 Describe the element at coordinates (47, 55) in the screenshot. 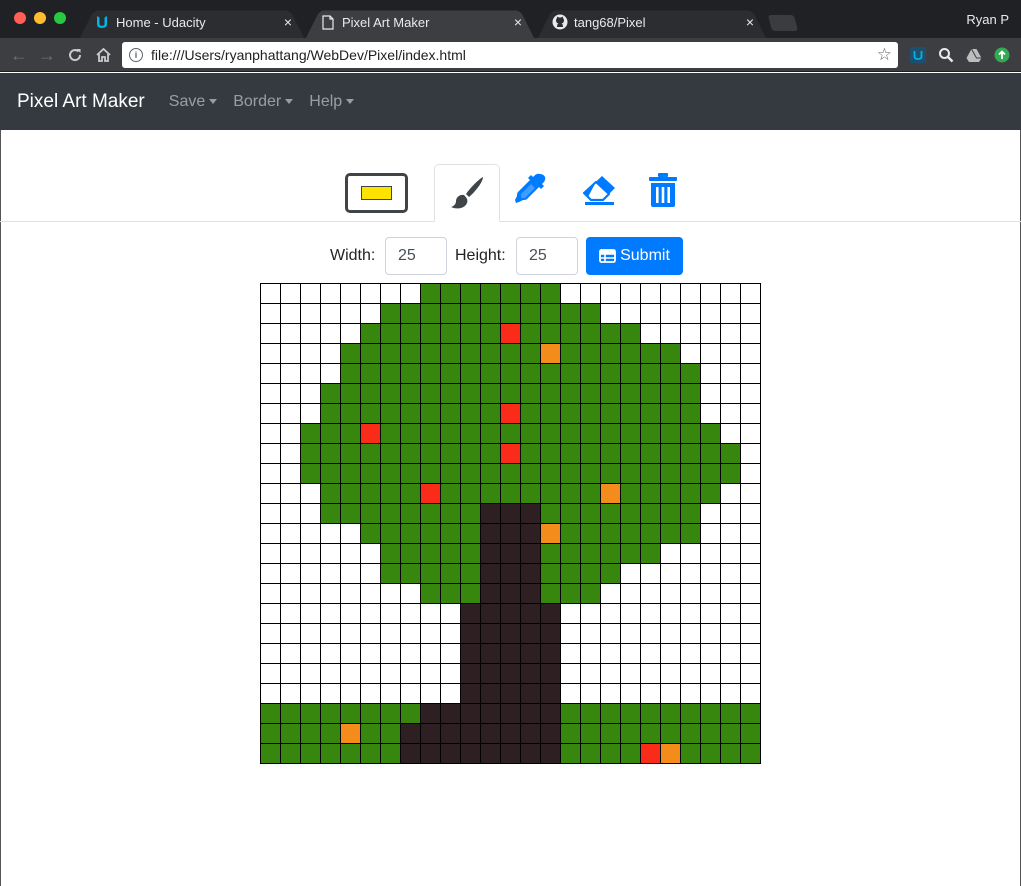

I see `forward-arrow-icon: →` at that location.